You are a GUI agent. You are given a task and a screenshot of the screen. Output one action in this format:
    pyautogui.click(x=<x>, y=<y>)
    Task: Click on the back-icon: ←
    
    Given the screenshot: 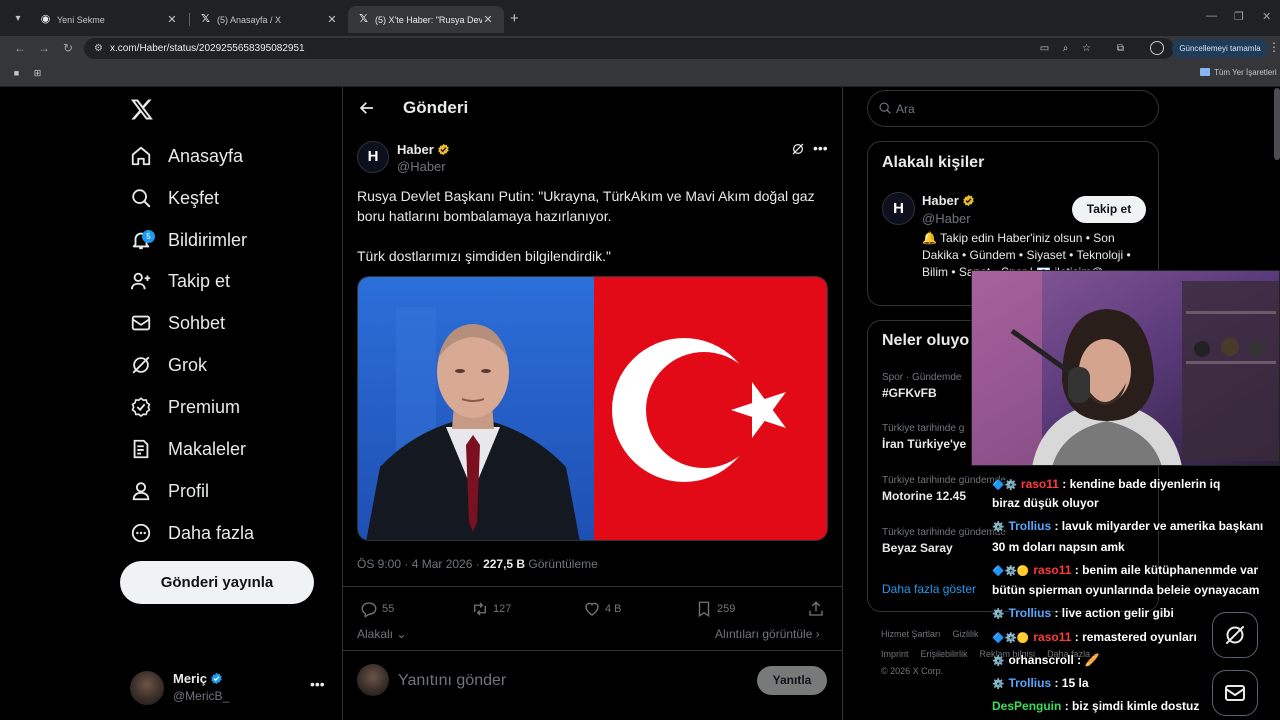 What is the action you would take?
    pyautogui.click(x=20, y=48)
    